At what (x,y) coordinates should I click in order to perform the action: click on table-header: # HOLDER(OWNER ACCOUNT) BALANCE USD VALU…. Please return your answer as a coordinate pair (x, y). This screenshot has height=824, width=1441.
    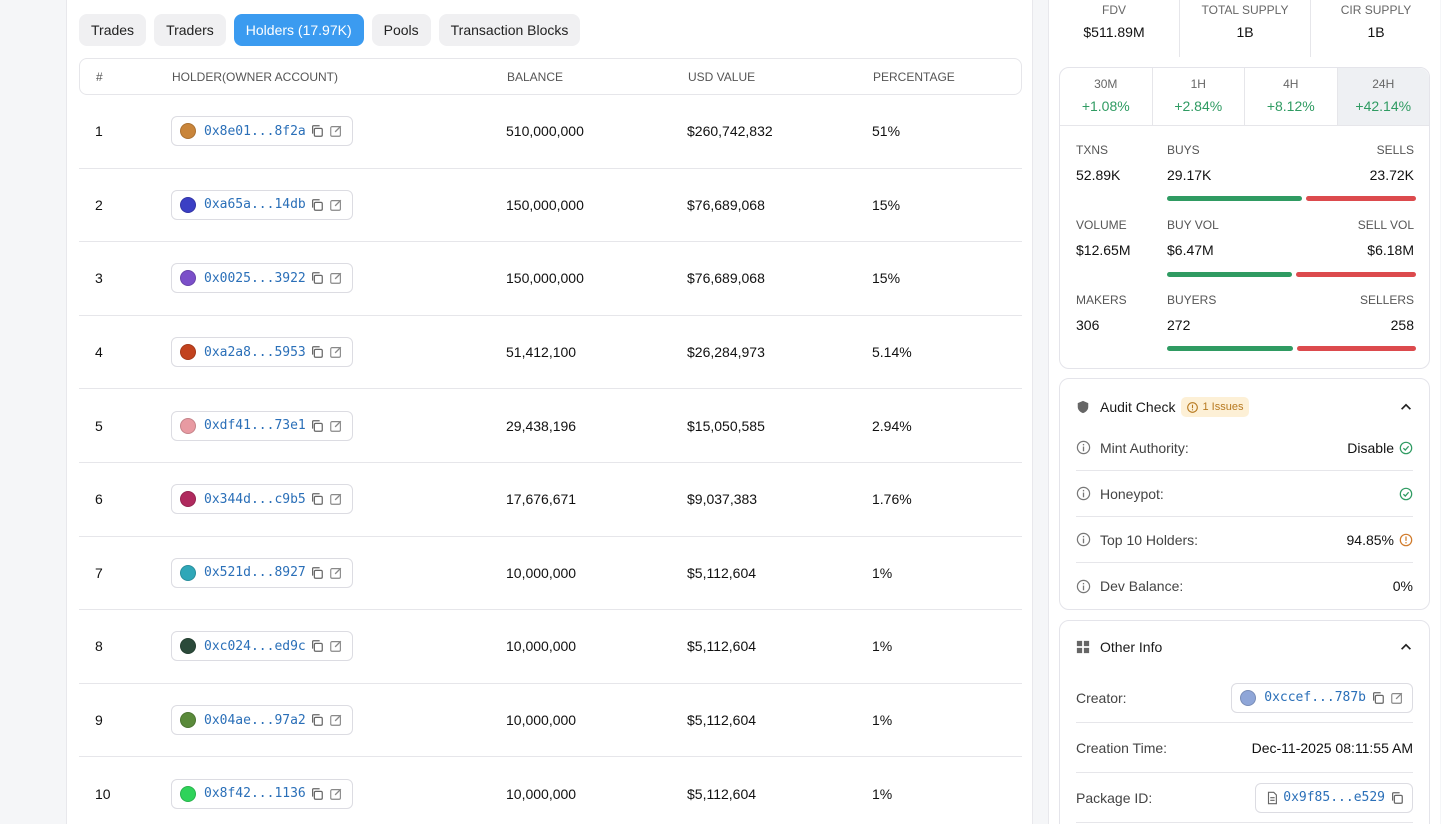
    Looking at the image, I should click on (550, 76).